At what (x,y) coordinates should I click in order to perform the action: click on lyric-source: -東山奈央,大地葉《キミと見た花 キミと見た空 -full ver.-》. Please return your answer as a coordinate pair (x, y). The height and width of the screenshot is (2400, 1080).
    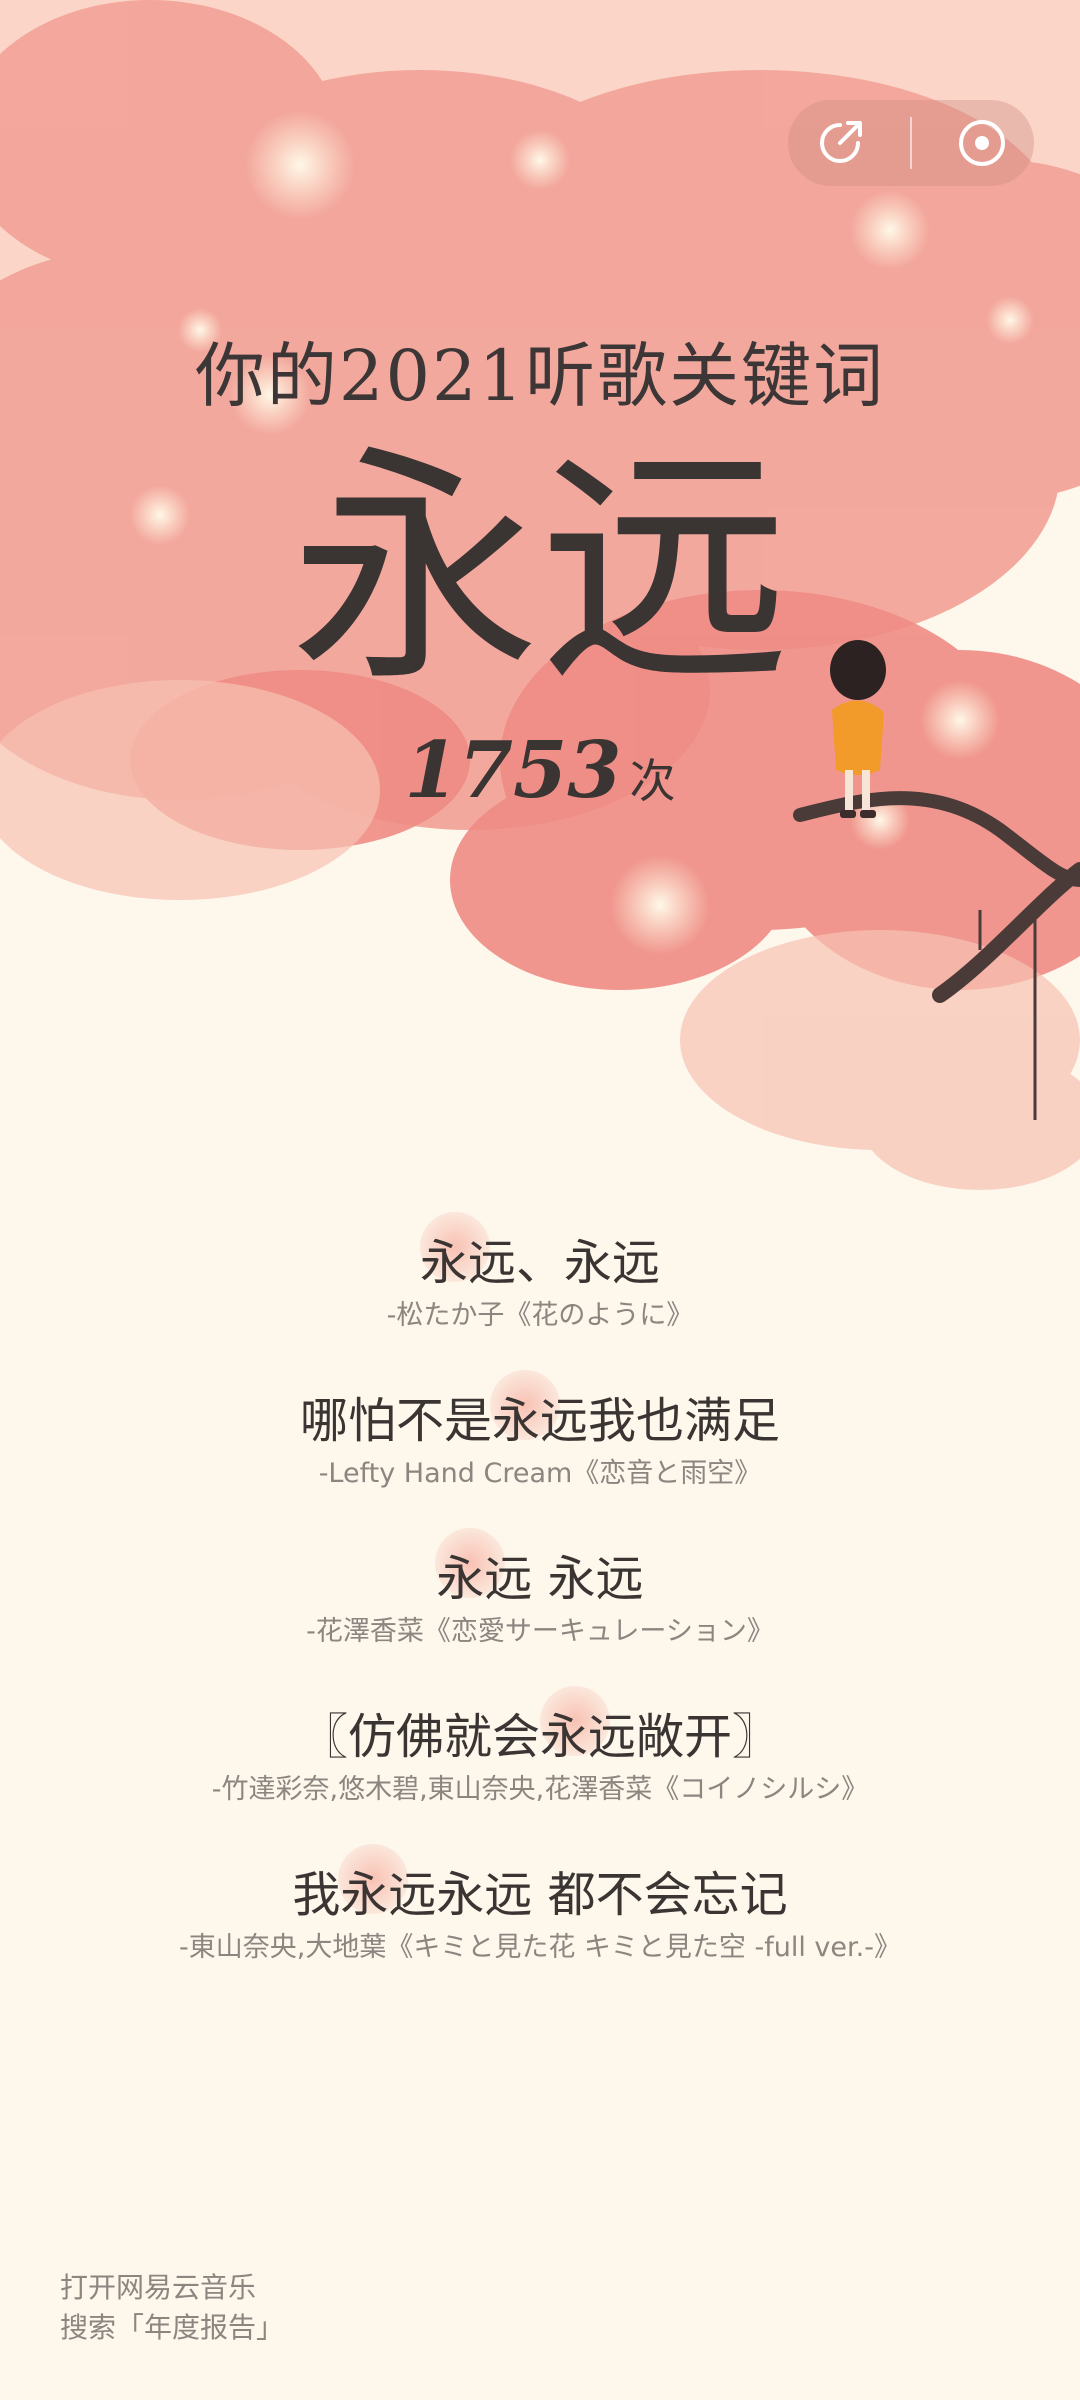
    Looking at the image, I should click on (540, 1947).